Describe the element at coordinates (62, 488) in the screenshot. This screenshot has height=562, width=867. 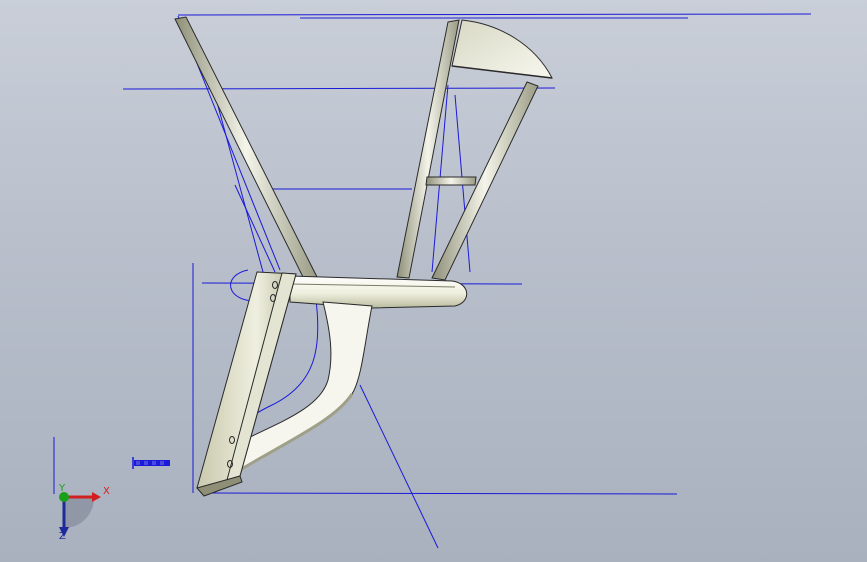
I see `triad-y-label: Y` at that location.